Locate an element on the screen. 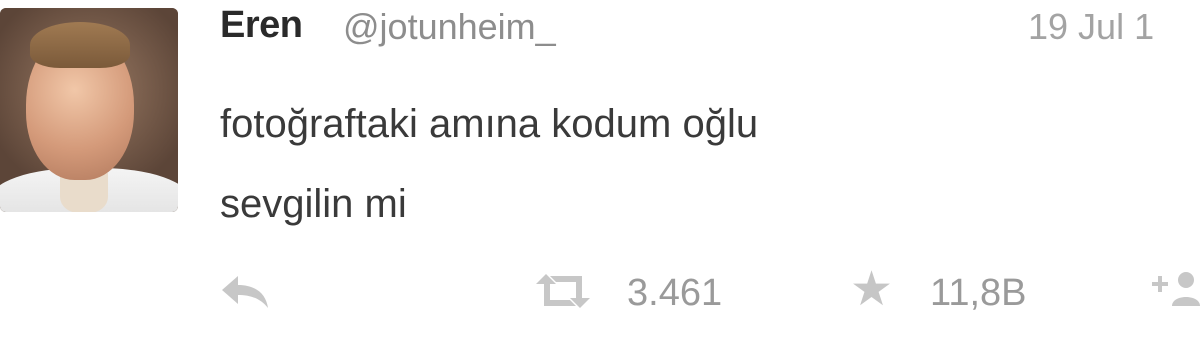  avatar is located at coordinates (89, 110).